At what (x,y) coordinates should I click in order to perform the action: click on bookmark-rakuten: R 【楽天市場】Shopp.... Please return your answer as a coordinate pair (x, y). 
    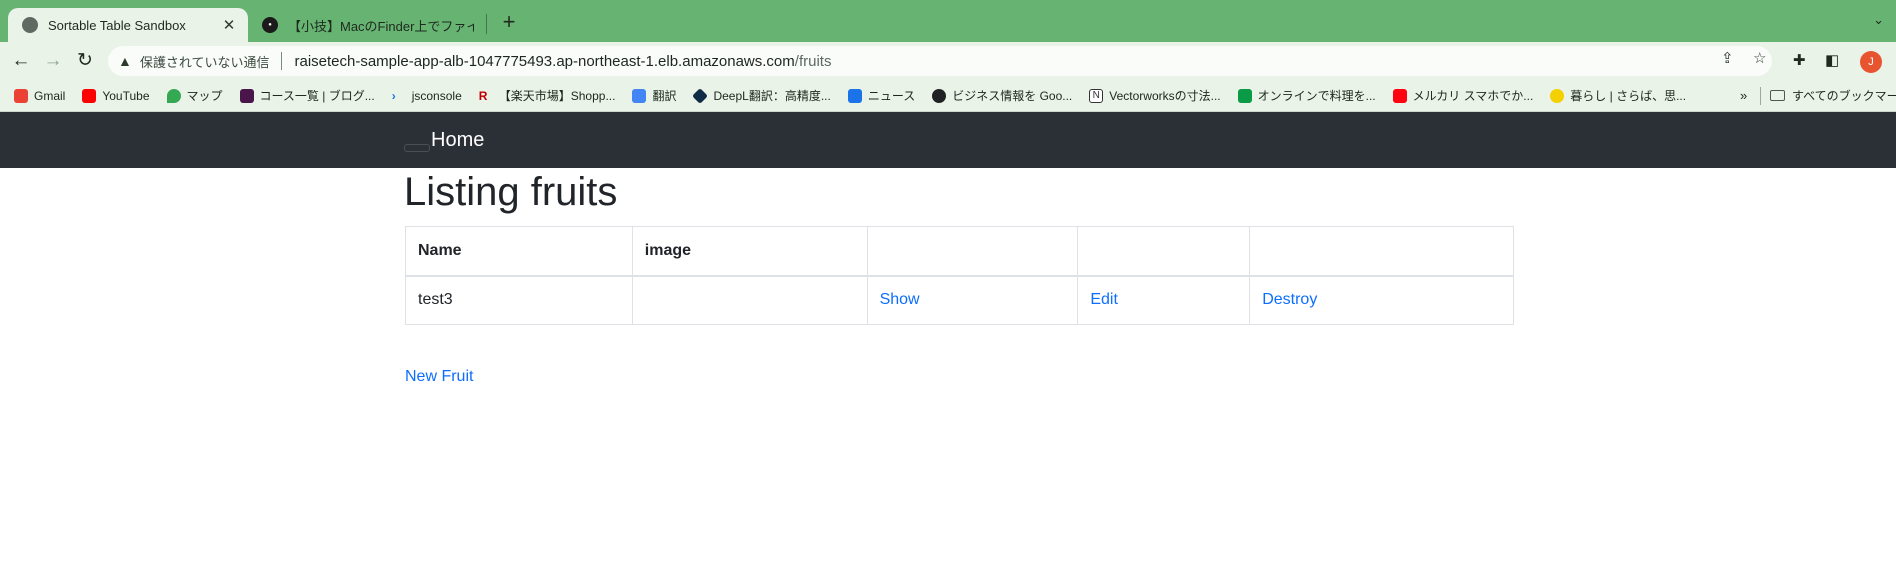
    Looking at the image, I should click on (547, 95).